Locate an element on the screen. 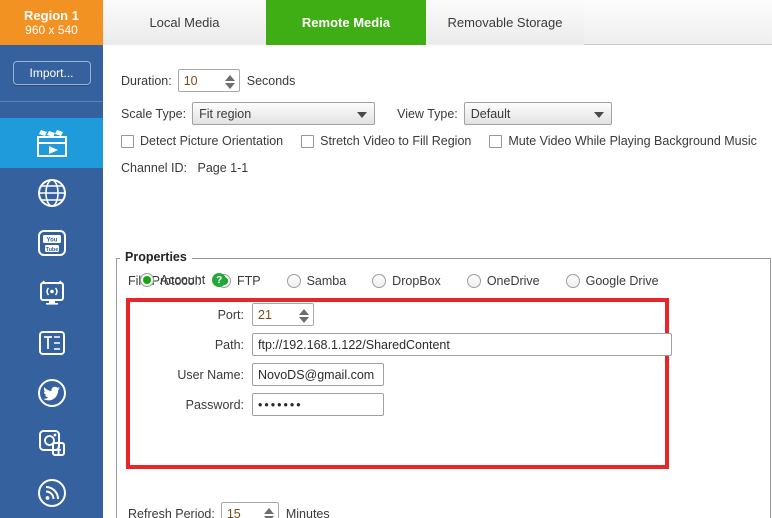 This screenshot has width=772, height=518. port-stepper-arrows is located at coordinates (304, 315).